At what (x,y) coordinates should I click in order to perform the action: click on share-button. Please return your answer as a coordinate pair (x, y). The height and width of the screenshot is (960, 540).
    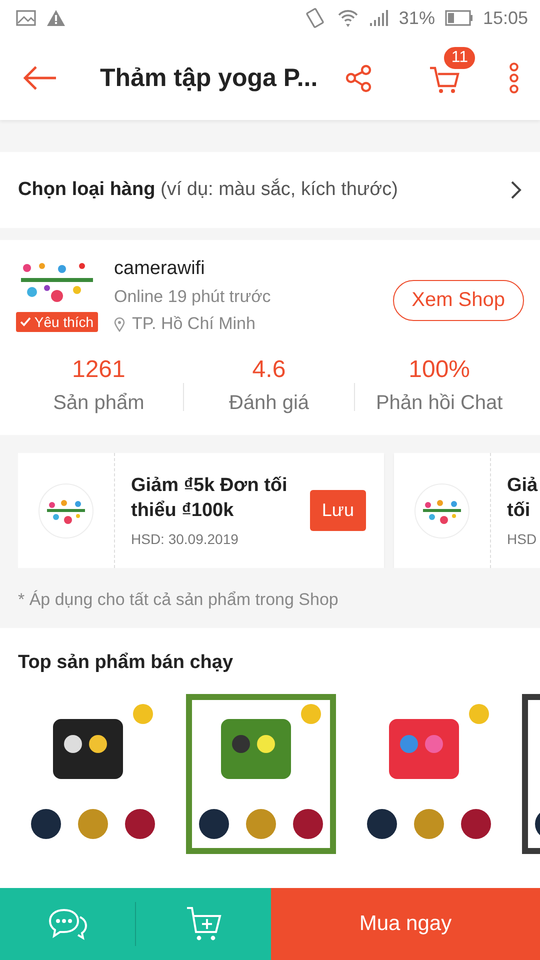
    Looking at the image, I should click on (359, 78).